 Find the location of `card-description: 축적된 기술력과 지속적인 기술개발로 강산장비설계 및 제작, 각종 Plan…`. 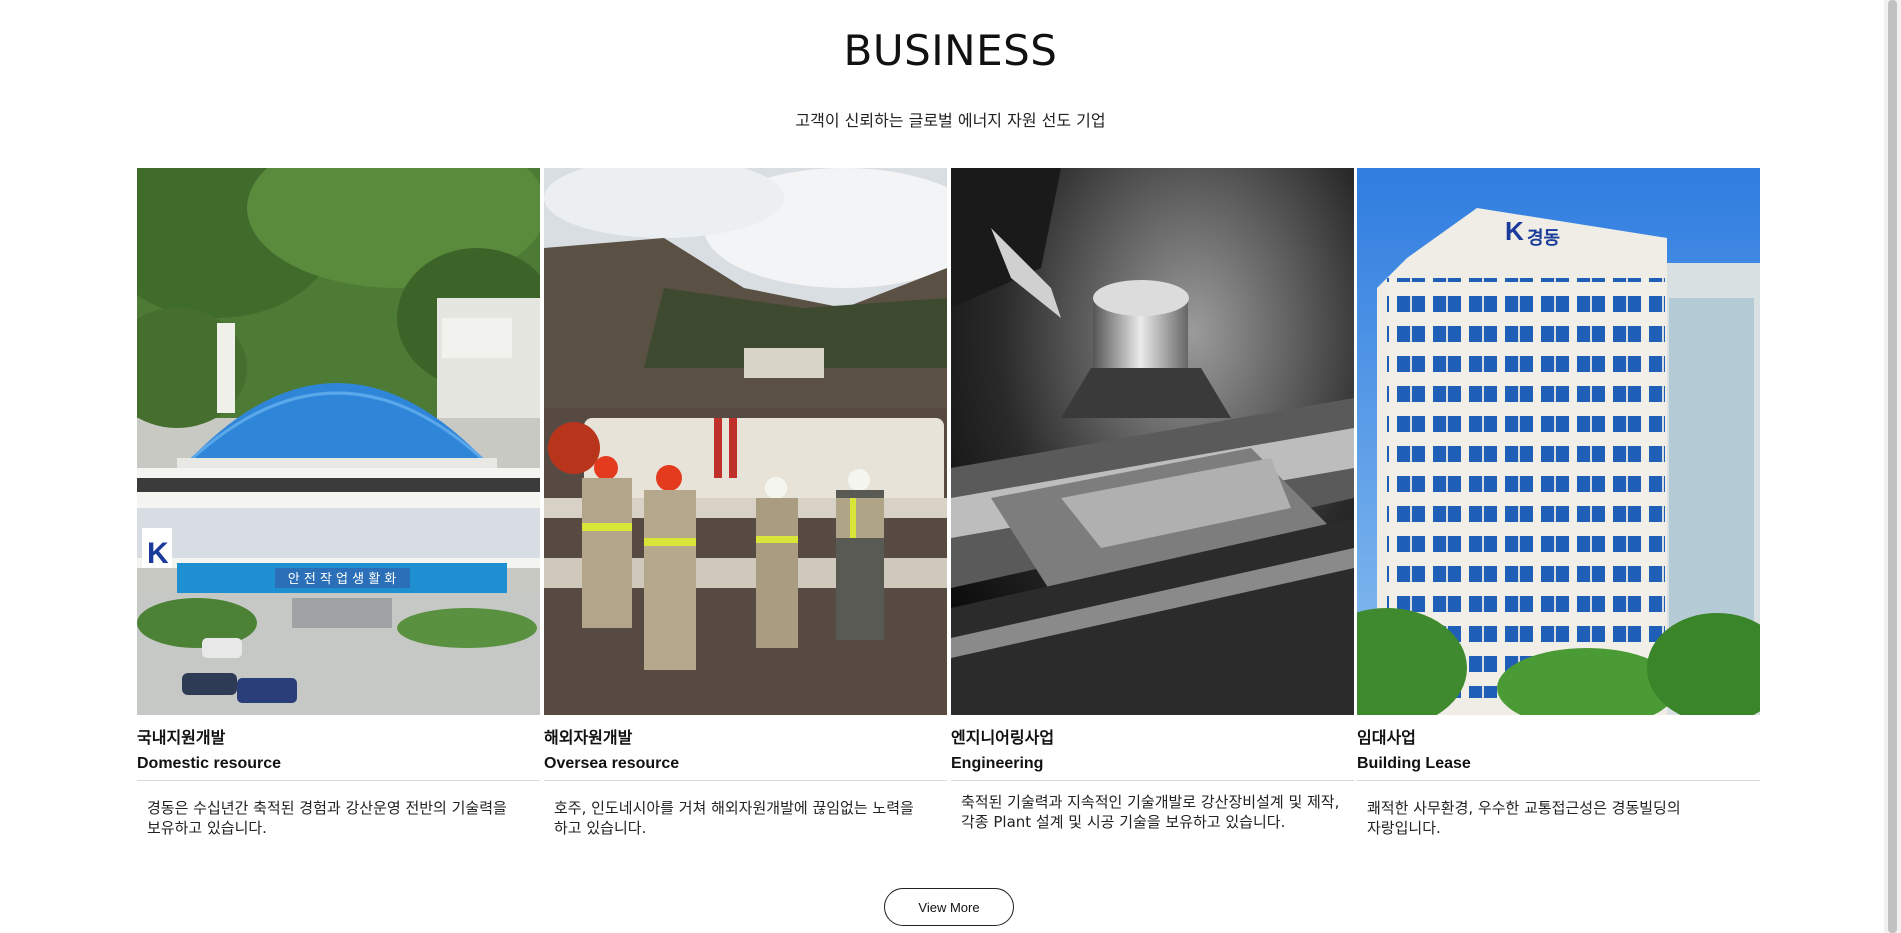

card-description: 축적된 기술력과 지속적인 기술개발로 강산장비설계 및 제작, 각종 Plan… is located at coordinates (1150, 812).